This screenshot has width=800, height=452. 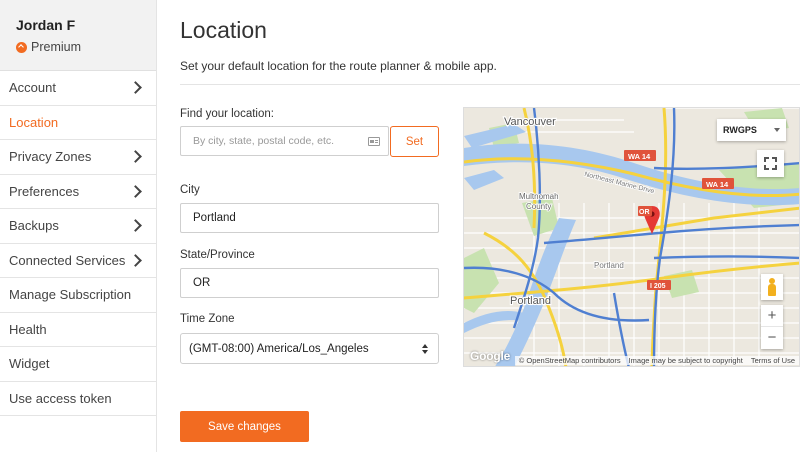 I want to click on map-label-or: OR, so click(x=644, y=212).